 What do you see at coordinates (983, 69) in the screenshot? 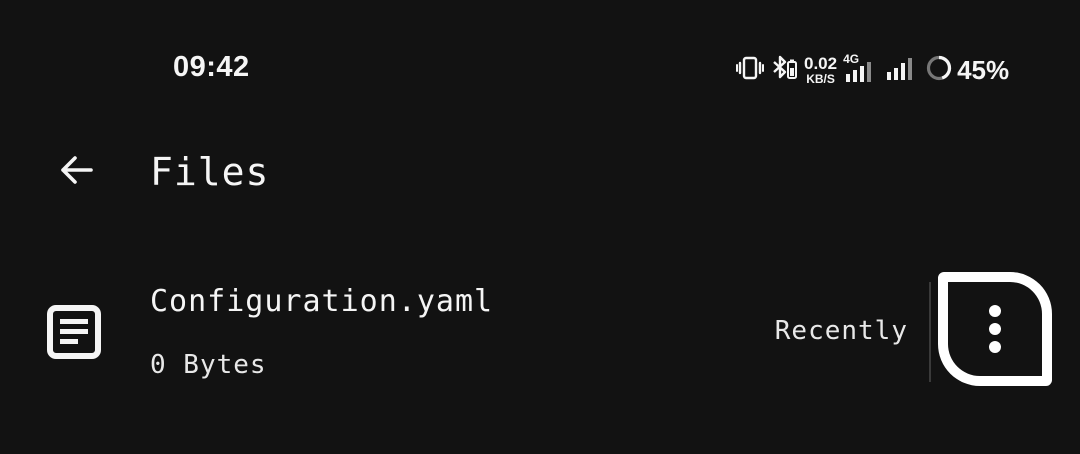
I see `battery-percent: 45%` at bounding box center [983, 69].